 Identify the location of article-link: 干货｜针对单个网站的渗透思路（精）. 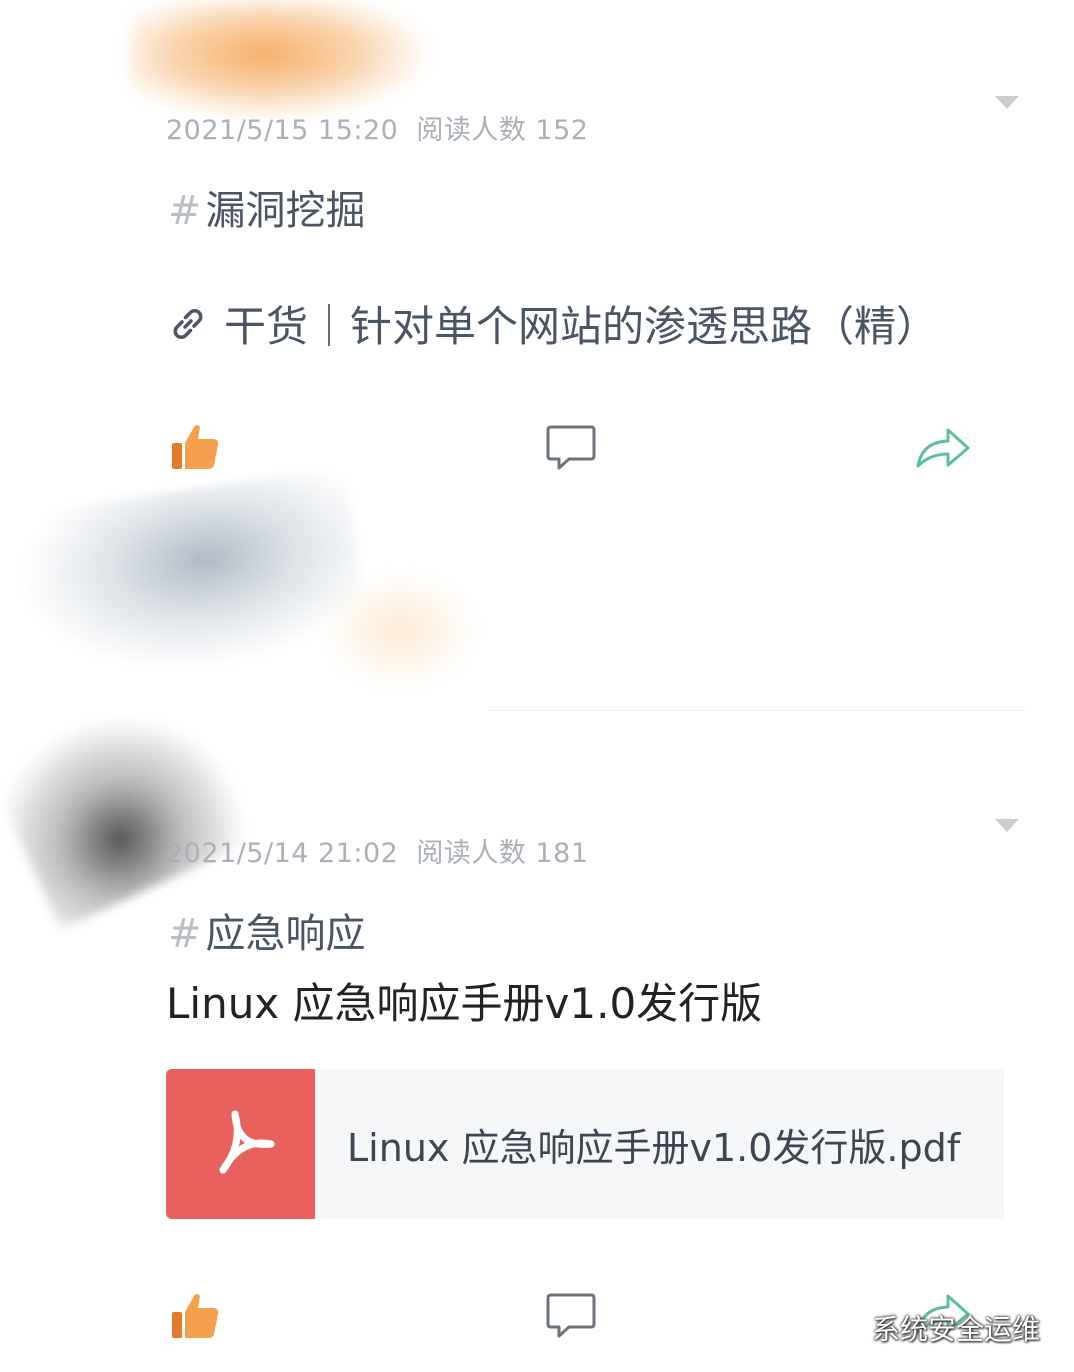
(553, 323).